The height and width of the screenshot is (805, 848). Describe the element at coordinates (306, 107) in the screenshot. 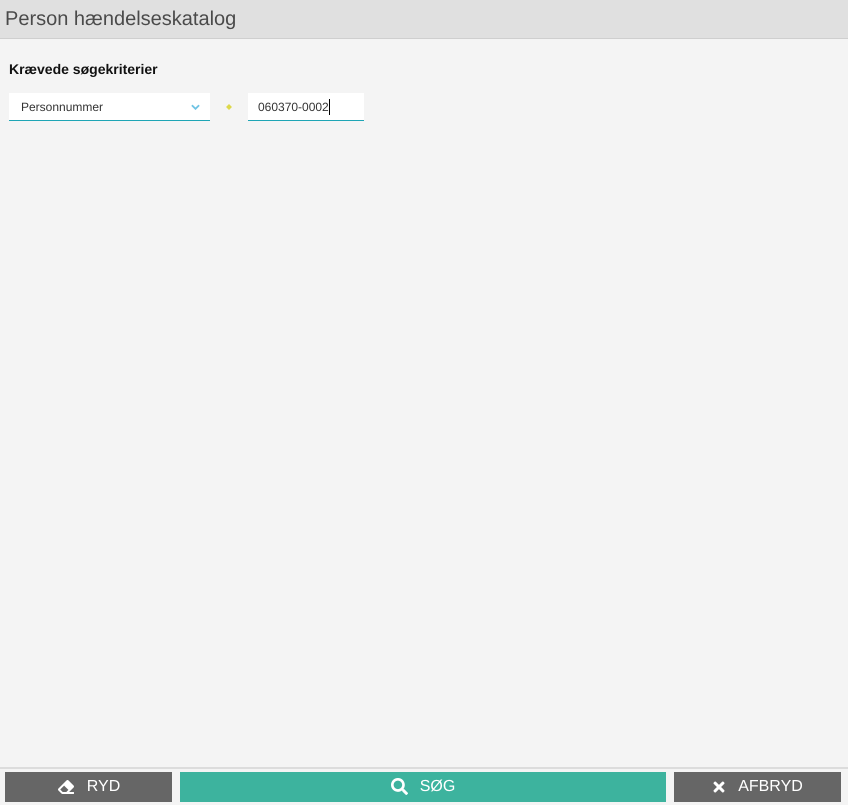

I see `input-field: 060370-0002` at that location.